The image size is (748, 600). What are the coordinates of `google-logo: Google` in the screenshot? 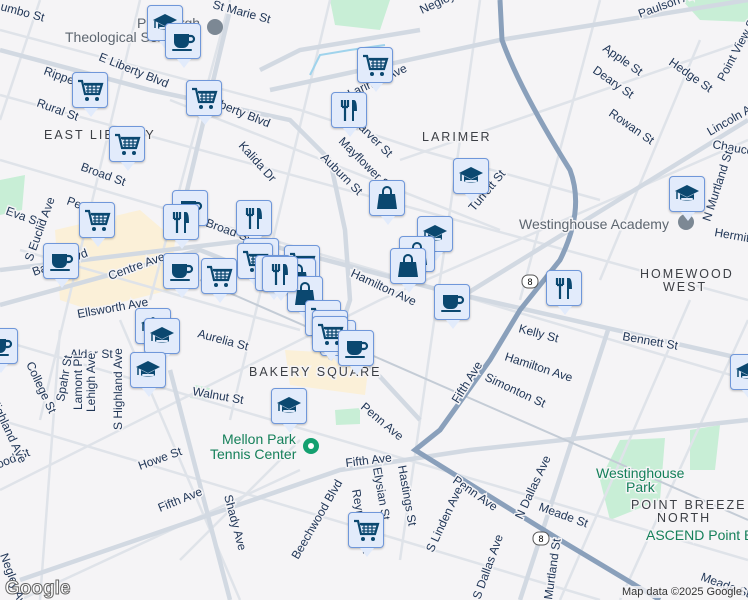 It's located at (37, 589).